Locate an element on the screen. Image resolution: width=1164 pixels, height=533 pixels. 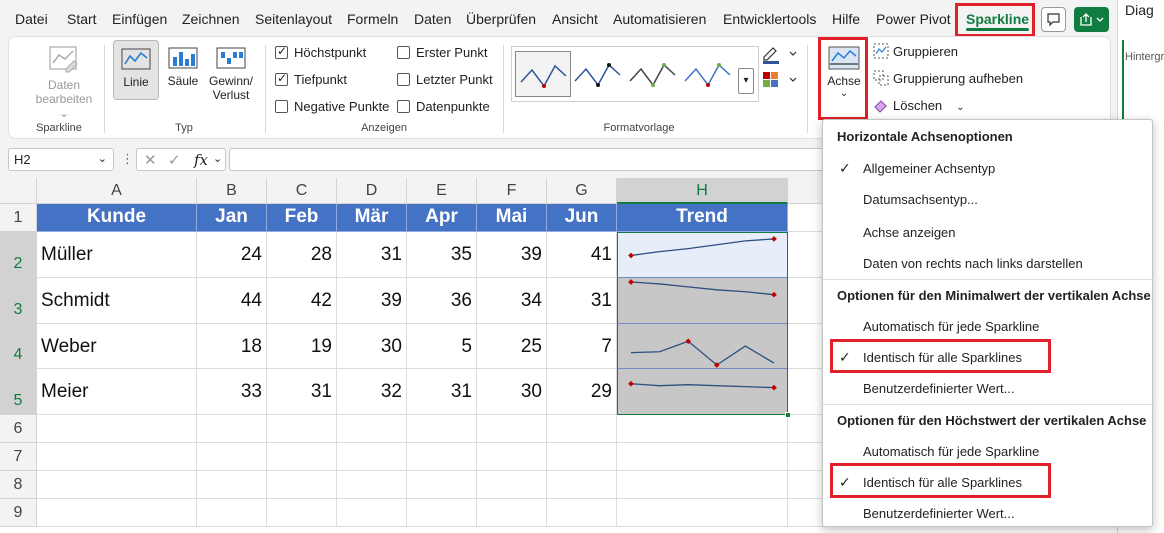
cell-value: 18 is located at coordinates (232, 346).